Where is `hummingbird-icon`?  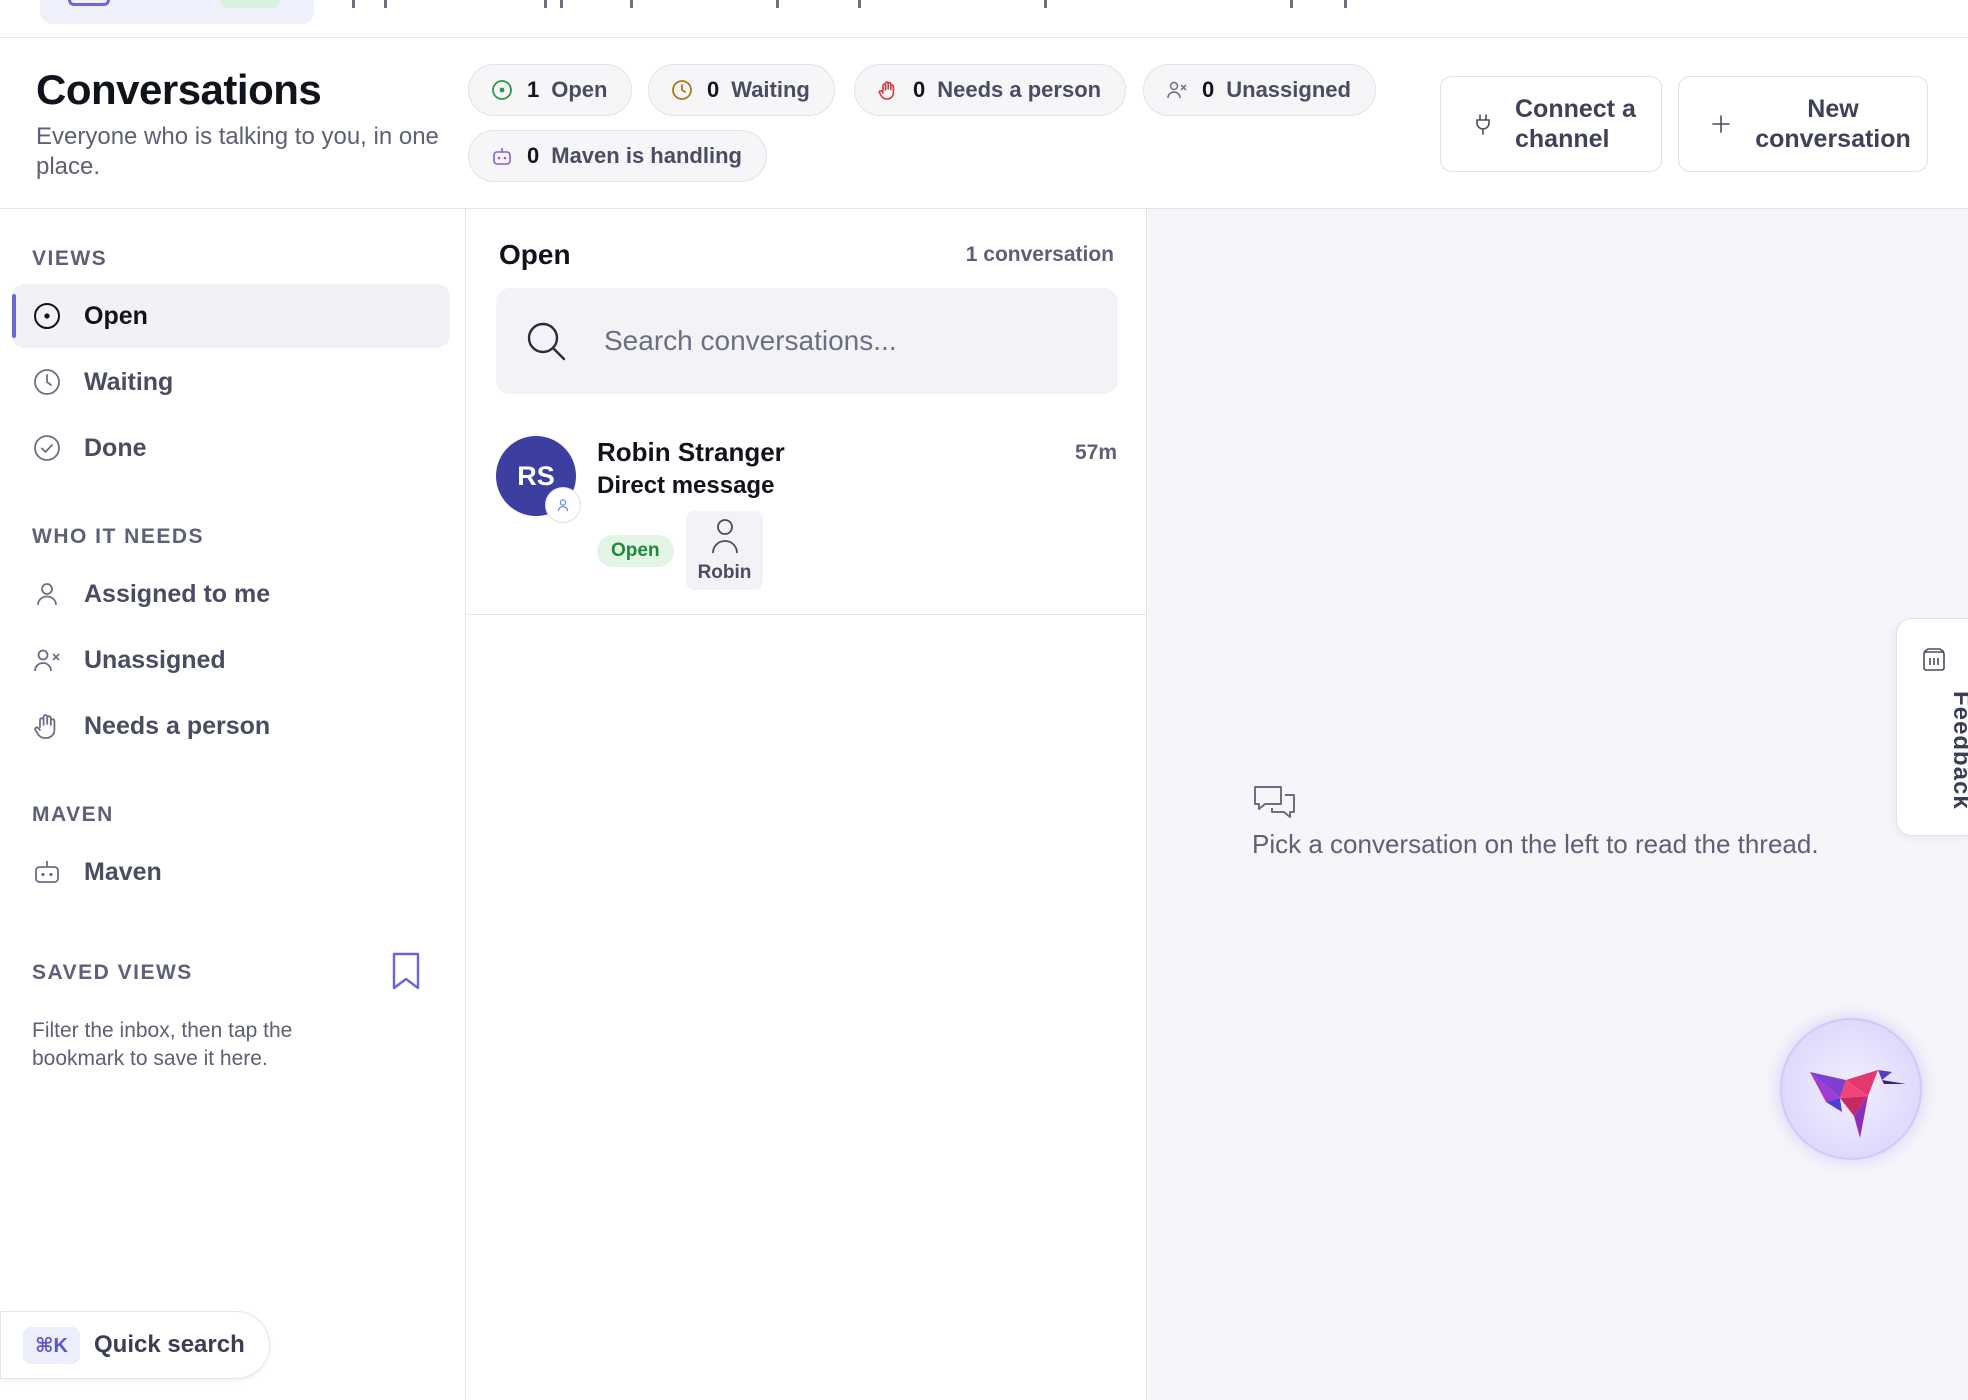 hummingbird-icon is located at coordinates (1858, 1104).